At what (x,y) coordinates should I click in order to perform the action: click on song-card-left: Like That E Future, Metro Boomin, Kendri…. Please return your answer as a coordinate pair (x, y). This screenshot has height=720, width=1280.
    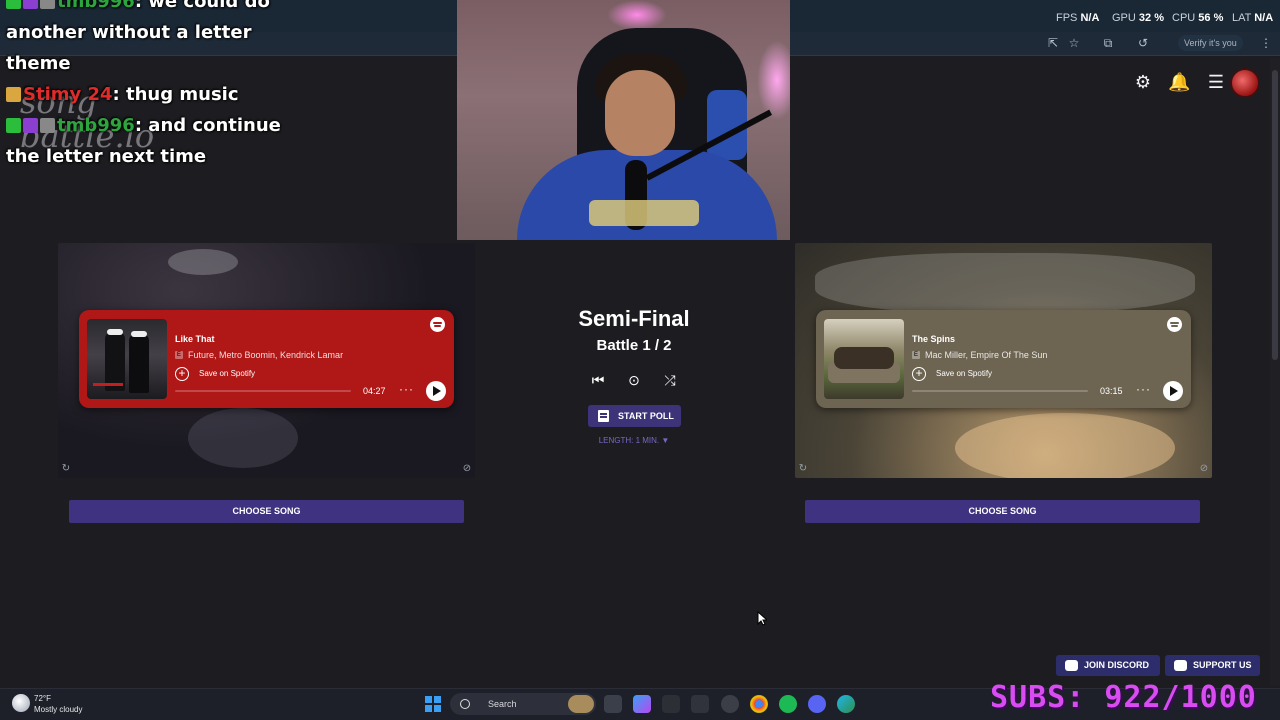
    Looking at the image, I should click on (266, 360).